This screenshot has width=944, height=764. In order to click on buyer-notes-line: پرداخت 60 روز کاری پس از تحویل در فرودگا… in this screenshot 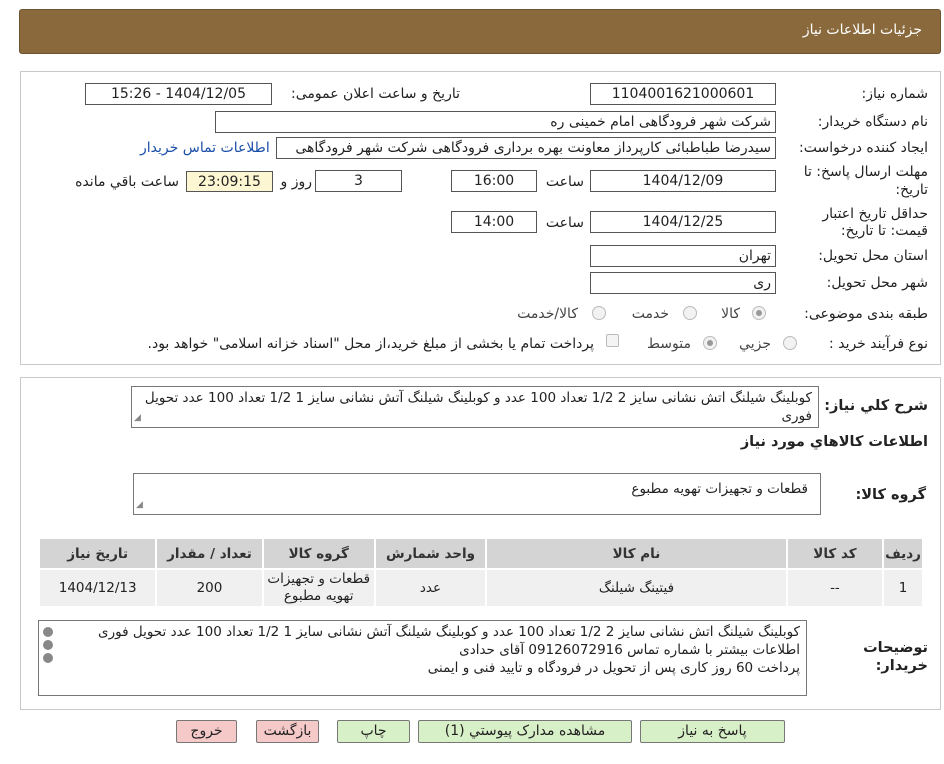, I will do `click(613, 668)`.